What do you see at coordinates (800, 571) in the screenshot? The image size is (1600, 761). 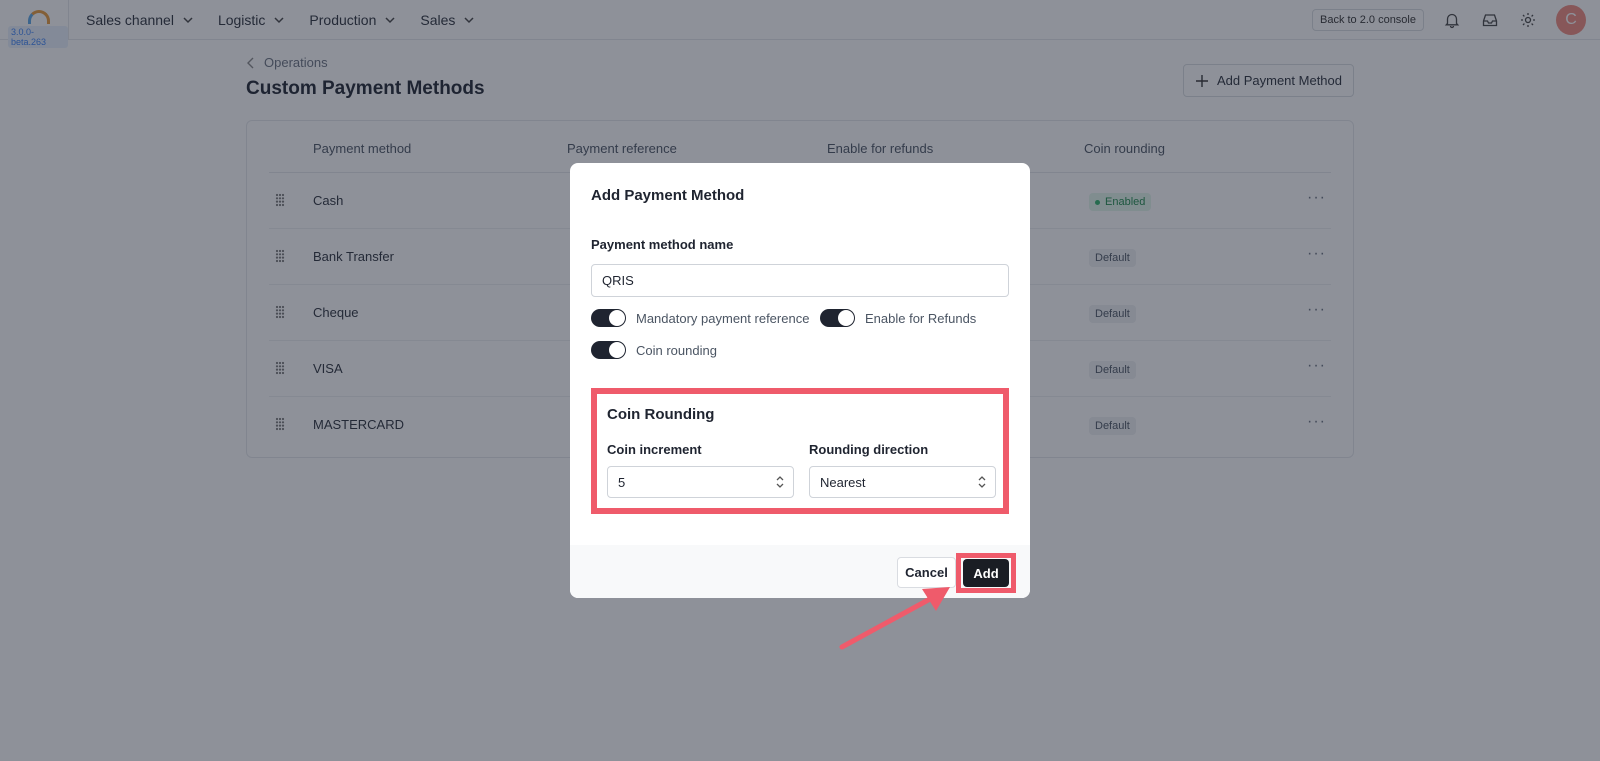 I see `dialog-footer: Cancel Add` at bounding box center [800, 571].